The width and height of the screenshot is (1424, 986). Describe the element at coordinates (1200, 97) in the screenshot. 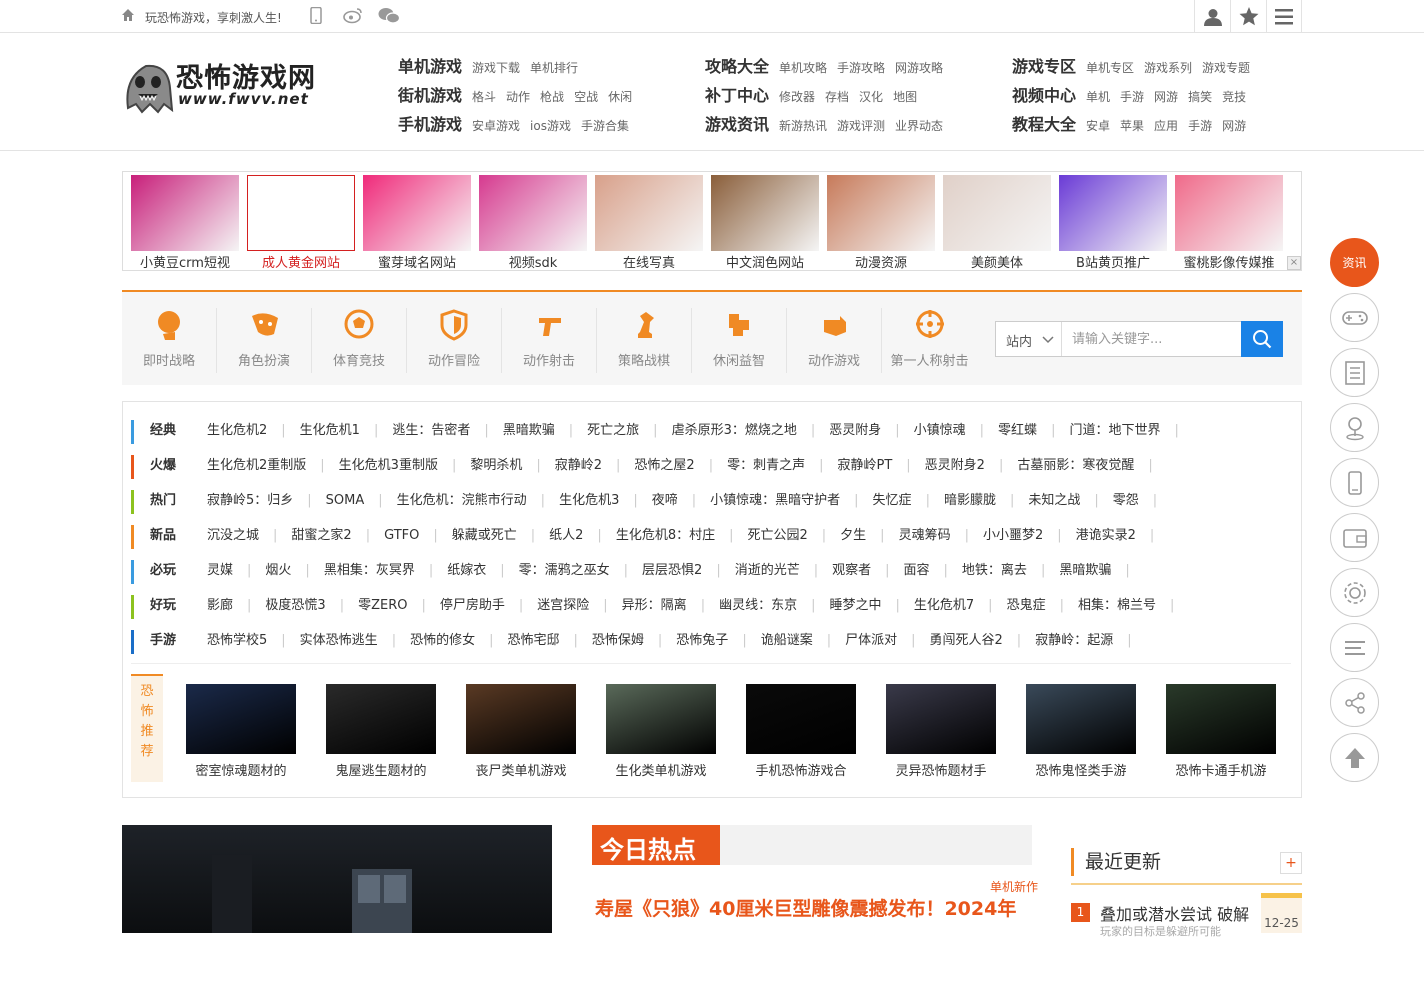

I see `nav-sub-link: 搞笑` at that location.